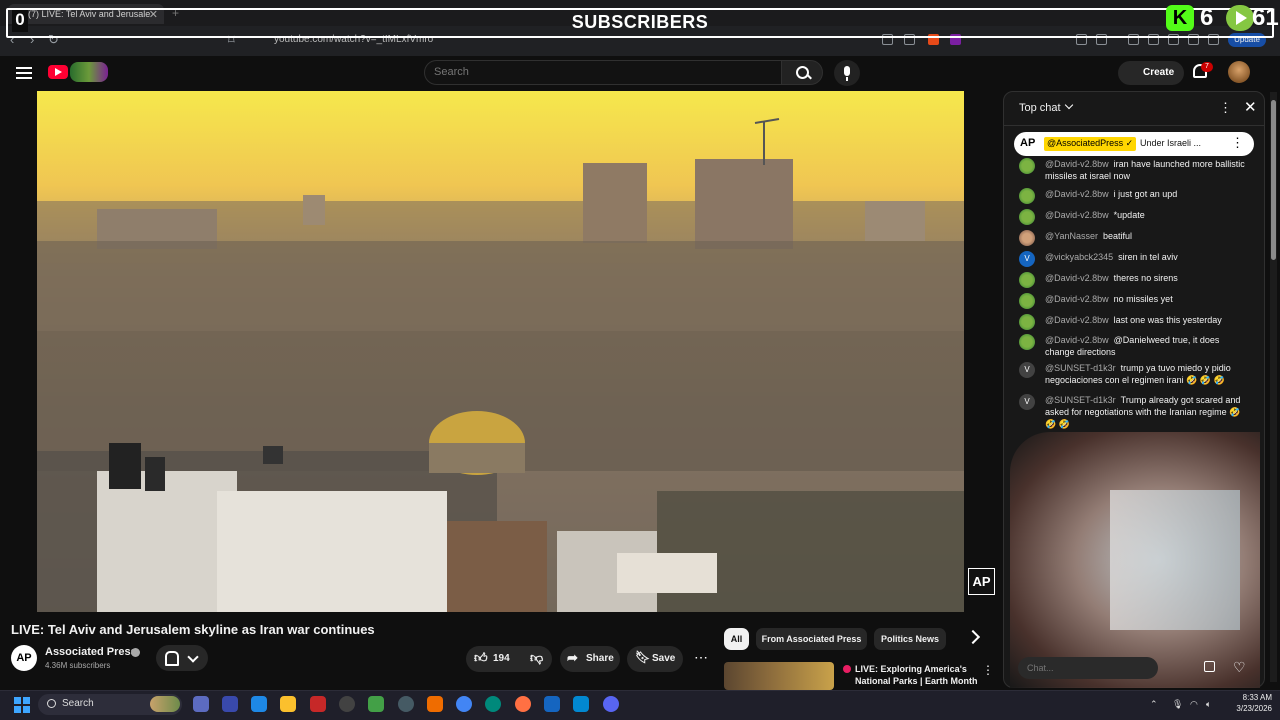 This screenshot has height=720, width=1280. Describe the element at coordinates (165, 704) in the screenshot. I see `search-highlight-image` at that location.